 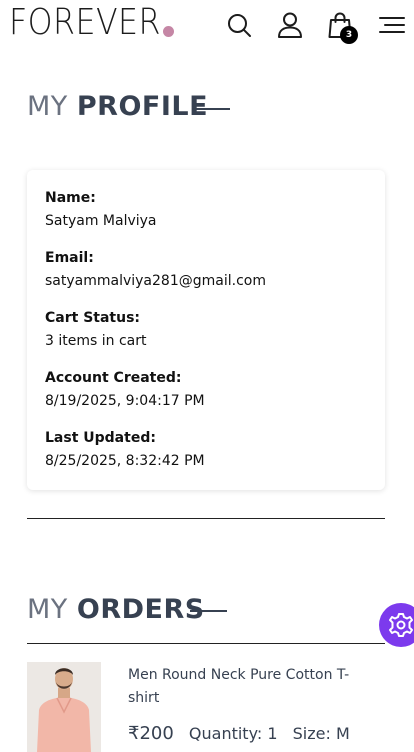 What do you see at coordinates (168, 31) in the screenshot?
I see `logo-dot` at bounding box center [168, 31].